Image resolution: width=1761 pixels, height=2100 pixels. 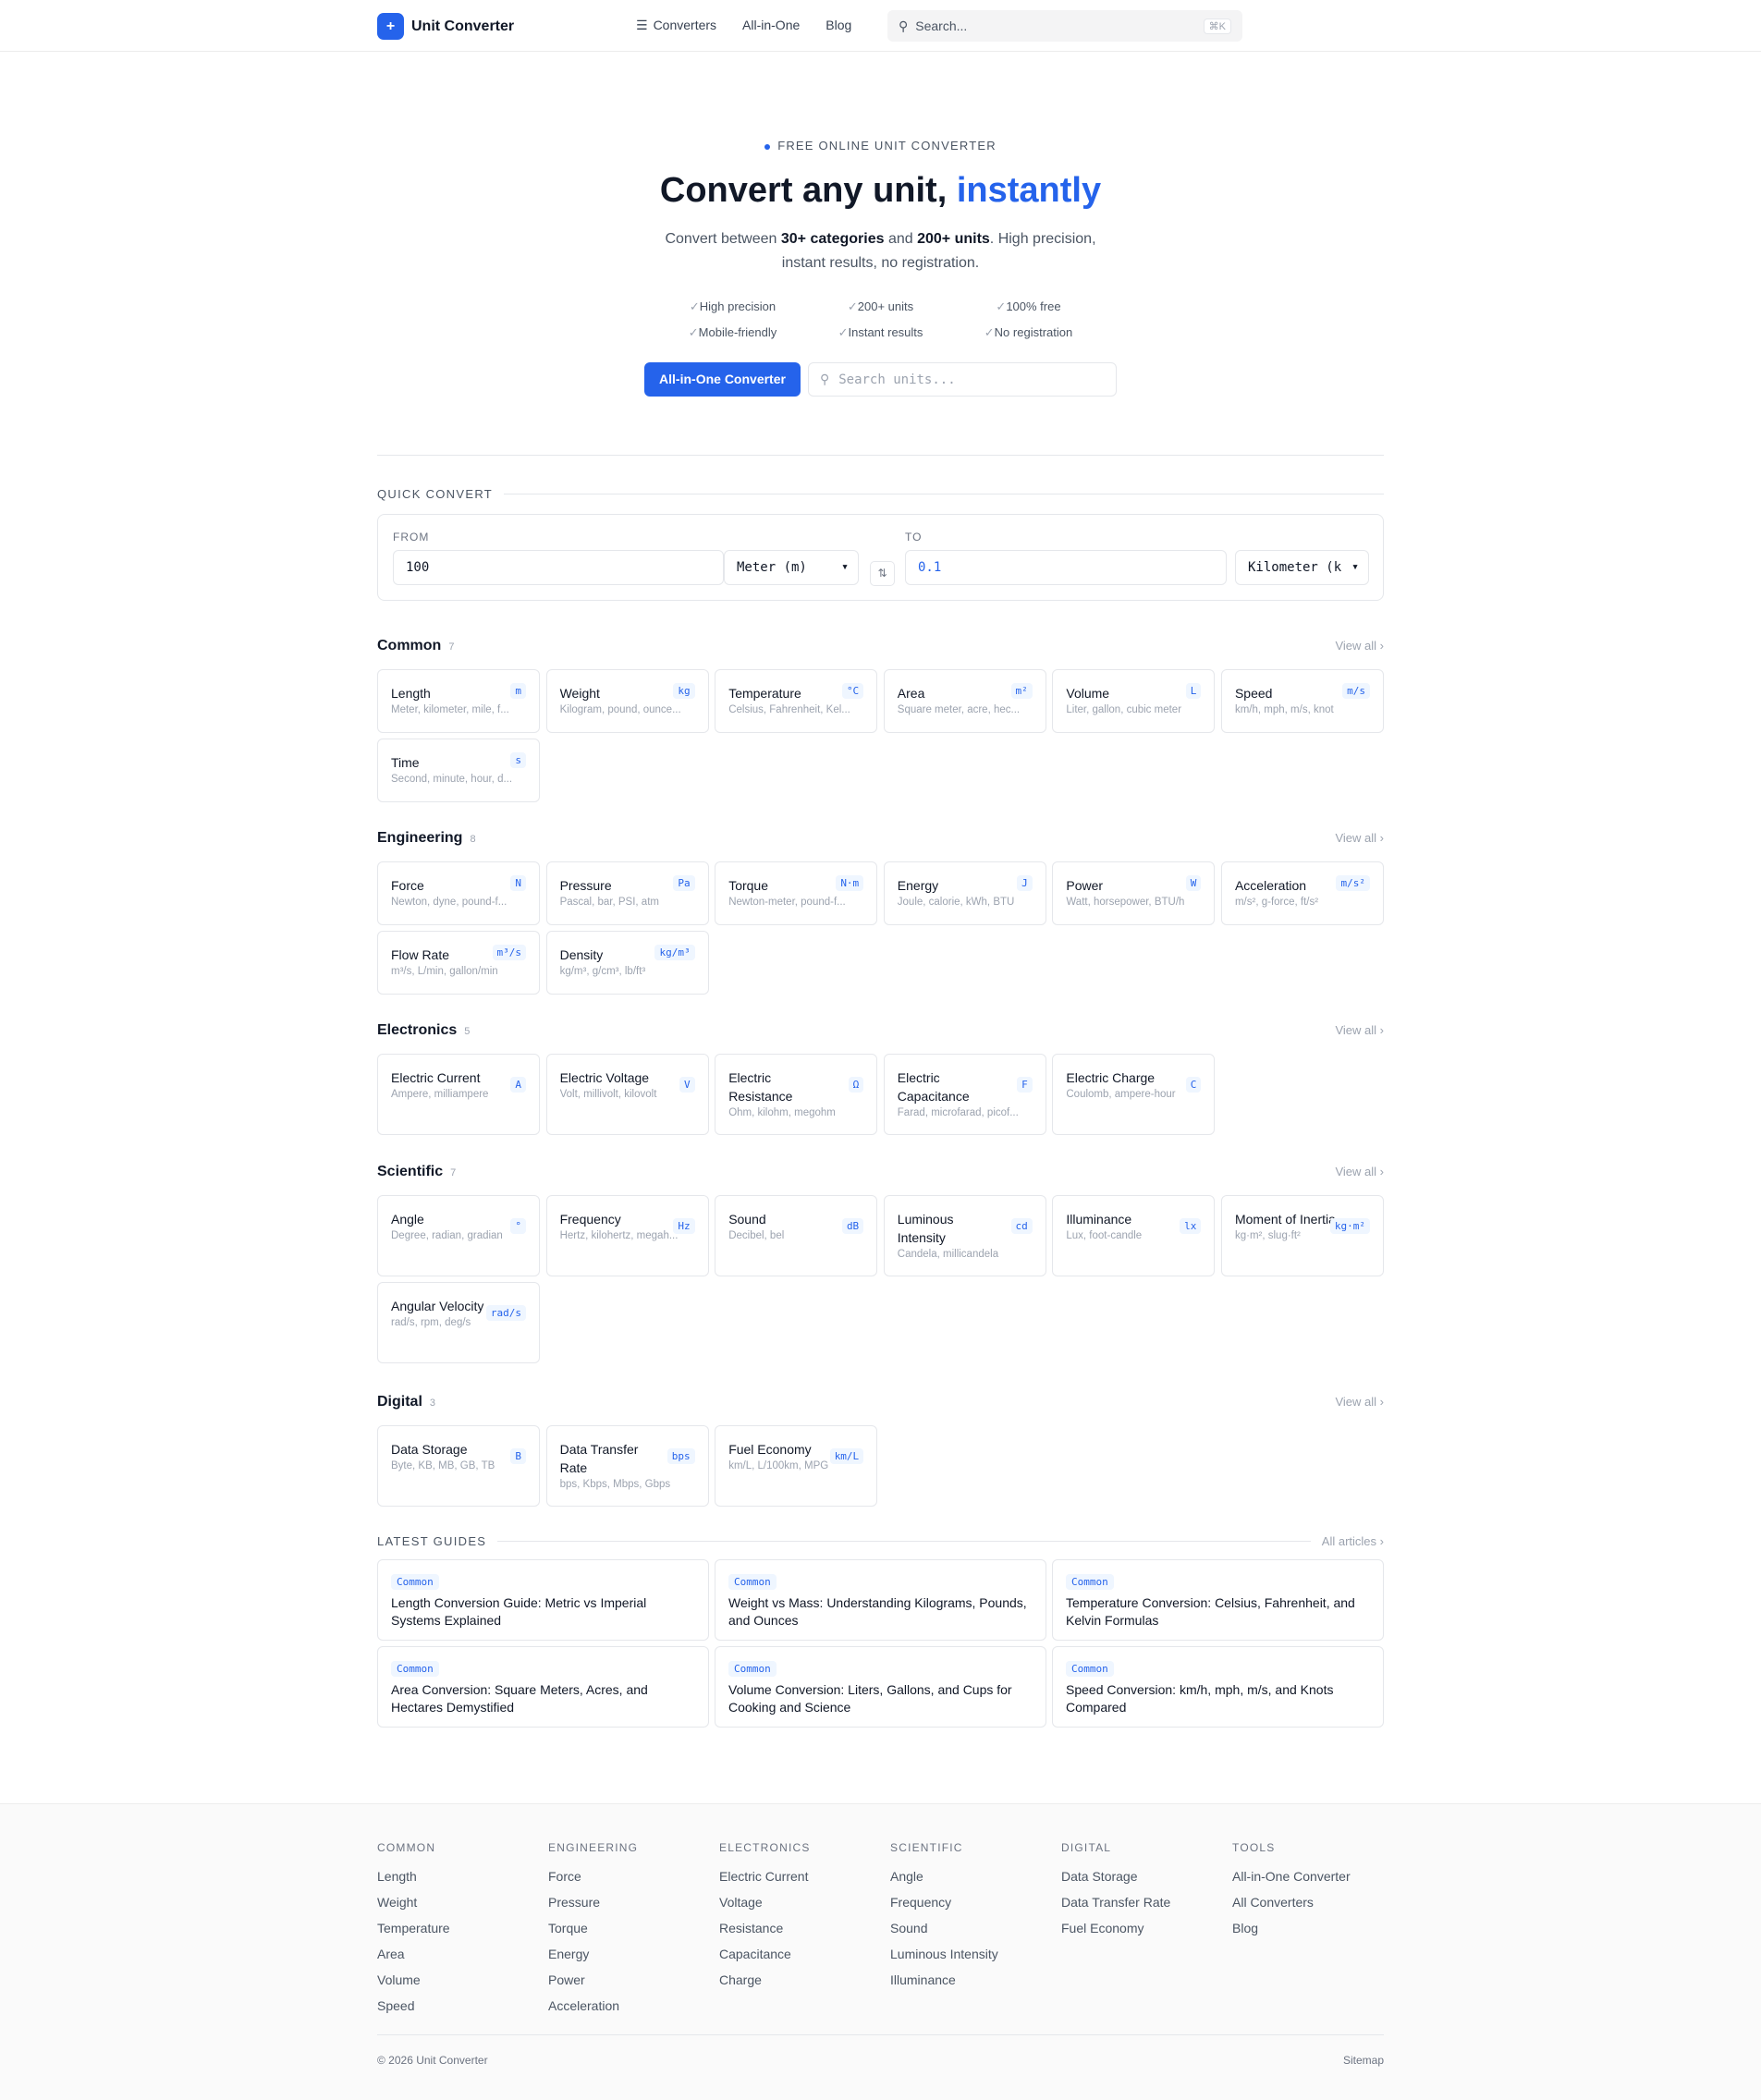 What do you see at coordinates (882, 573) in the screenshot?
I see `swap-units-button: ⇅` at bounding box center [882, 573].